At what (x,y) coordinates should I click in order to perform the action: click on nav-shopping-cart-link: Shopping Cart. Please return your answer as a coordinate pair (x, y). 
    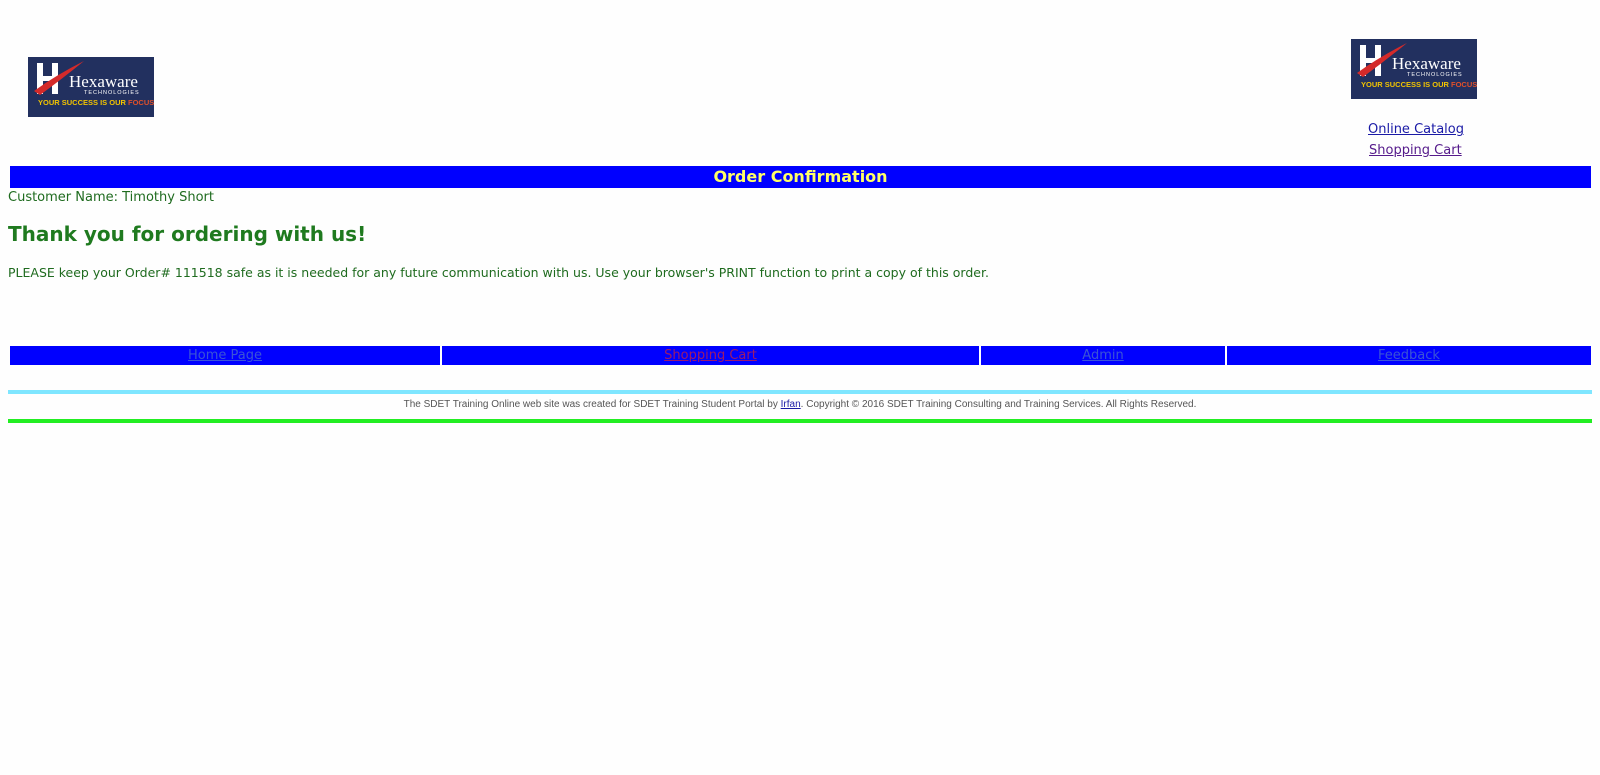
    Looking at the image, I should click on (710, 355).